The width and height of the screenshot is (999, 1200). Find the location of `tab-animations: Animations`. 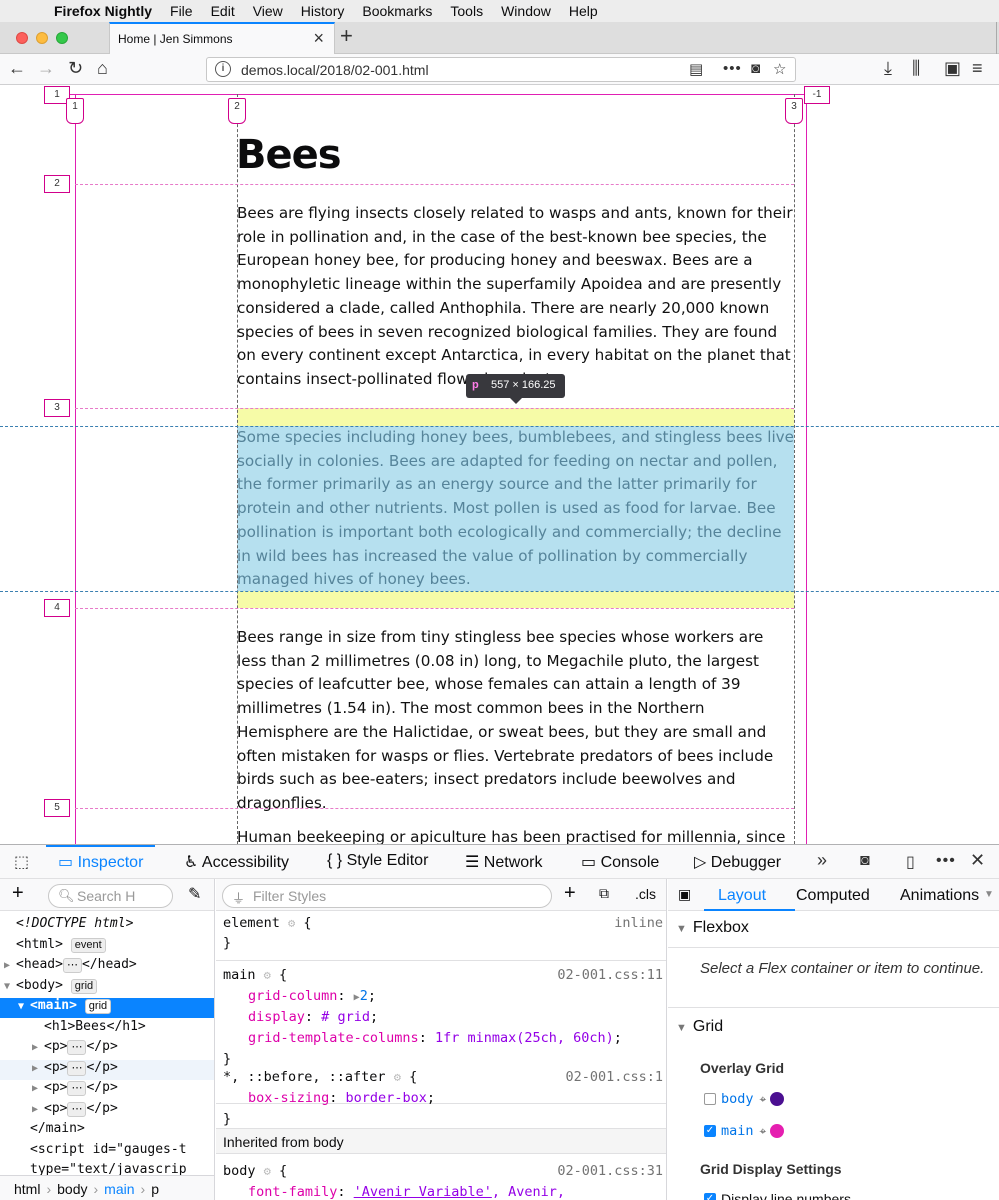

tab-animations: Animations is located at coordinates (939, 896).